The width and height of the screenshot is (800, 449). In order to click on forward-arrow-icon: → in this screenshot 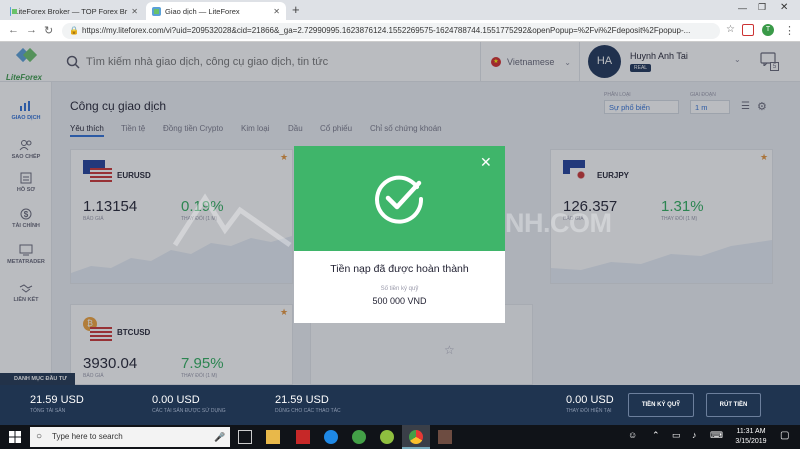, I will do `click(31, 30)`.